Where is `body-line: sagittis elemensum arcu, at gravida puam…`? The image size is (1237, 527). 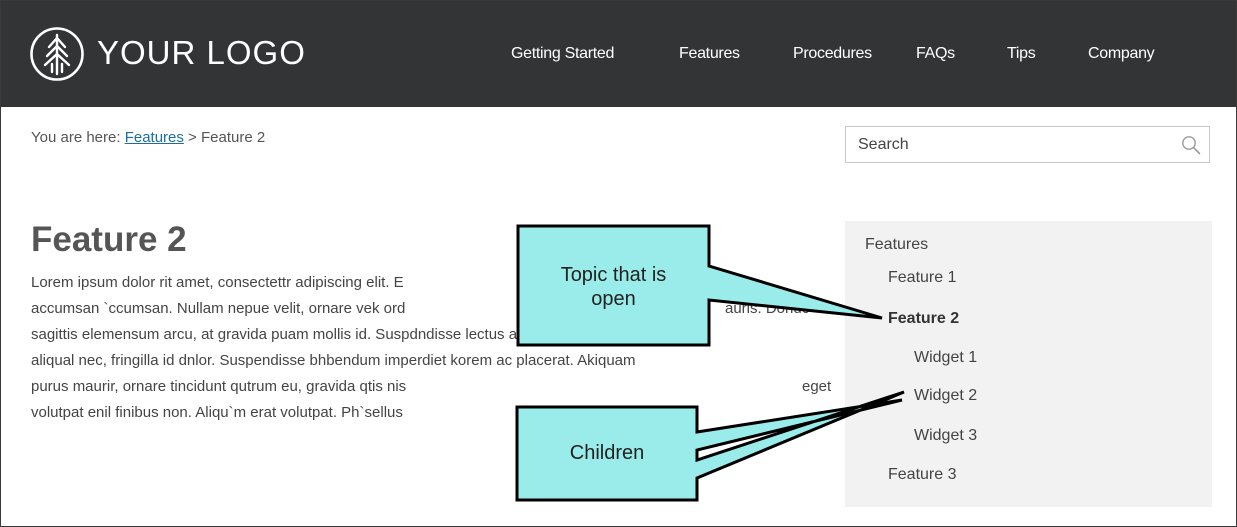
body-line: sagittis elemensum arcu, at gravida puam… is located at coordinates (322, 334).